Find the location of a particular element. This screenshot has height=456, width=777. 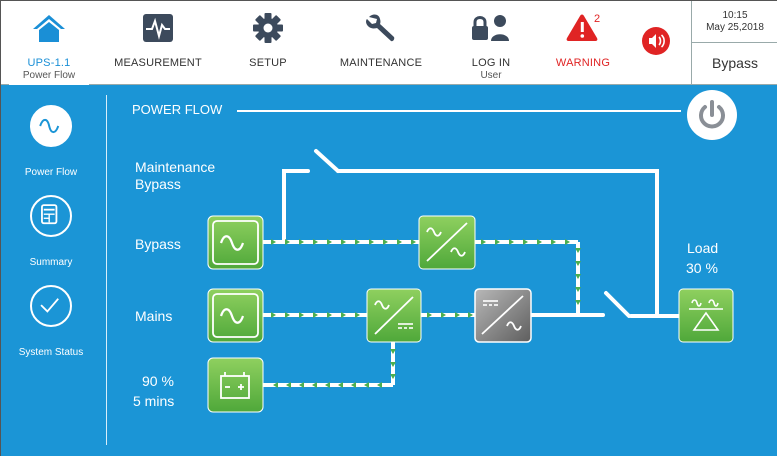

load-module is located at coordinates (706, 315).